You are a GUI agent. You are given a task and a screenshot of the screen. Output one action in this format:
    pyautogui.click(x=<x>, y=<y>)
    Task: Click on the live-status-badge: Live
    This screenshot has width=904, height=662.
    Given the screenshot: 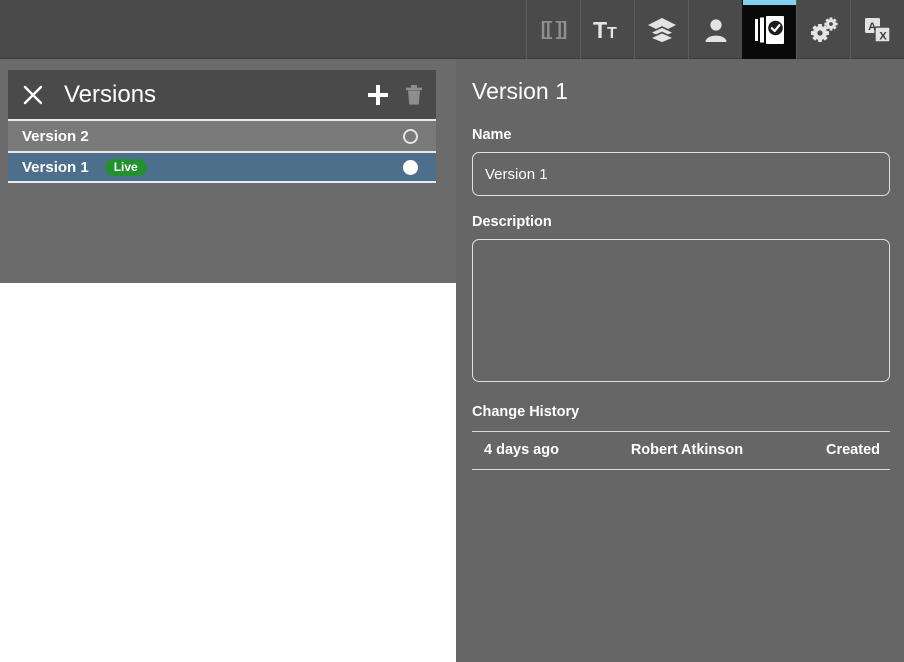 What is the action you would take?
    pyautogui.click(x=125, y=167)
    